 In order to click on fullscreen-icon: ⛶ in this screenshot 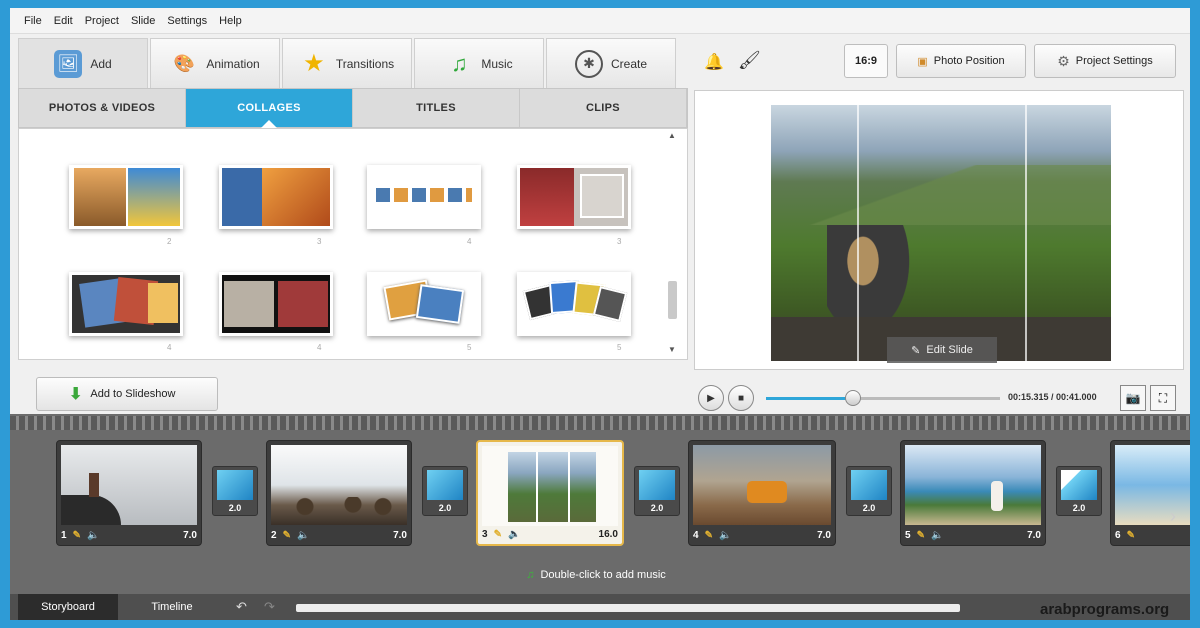, I will do `click(1163, 397)`.